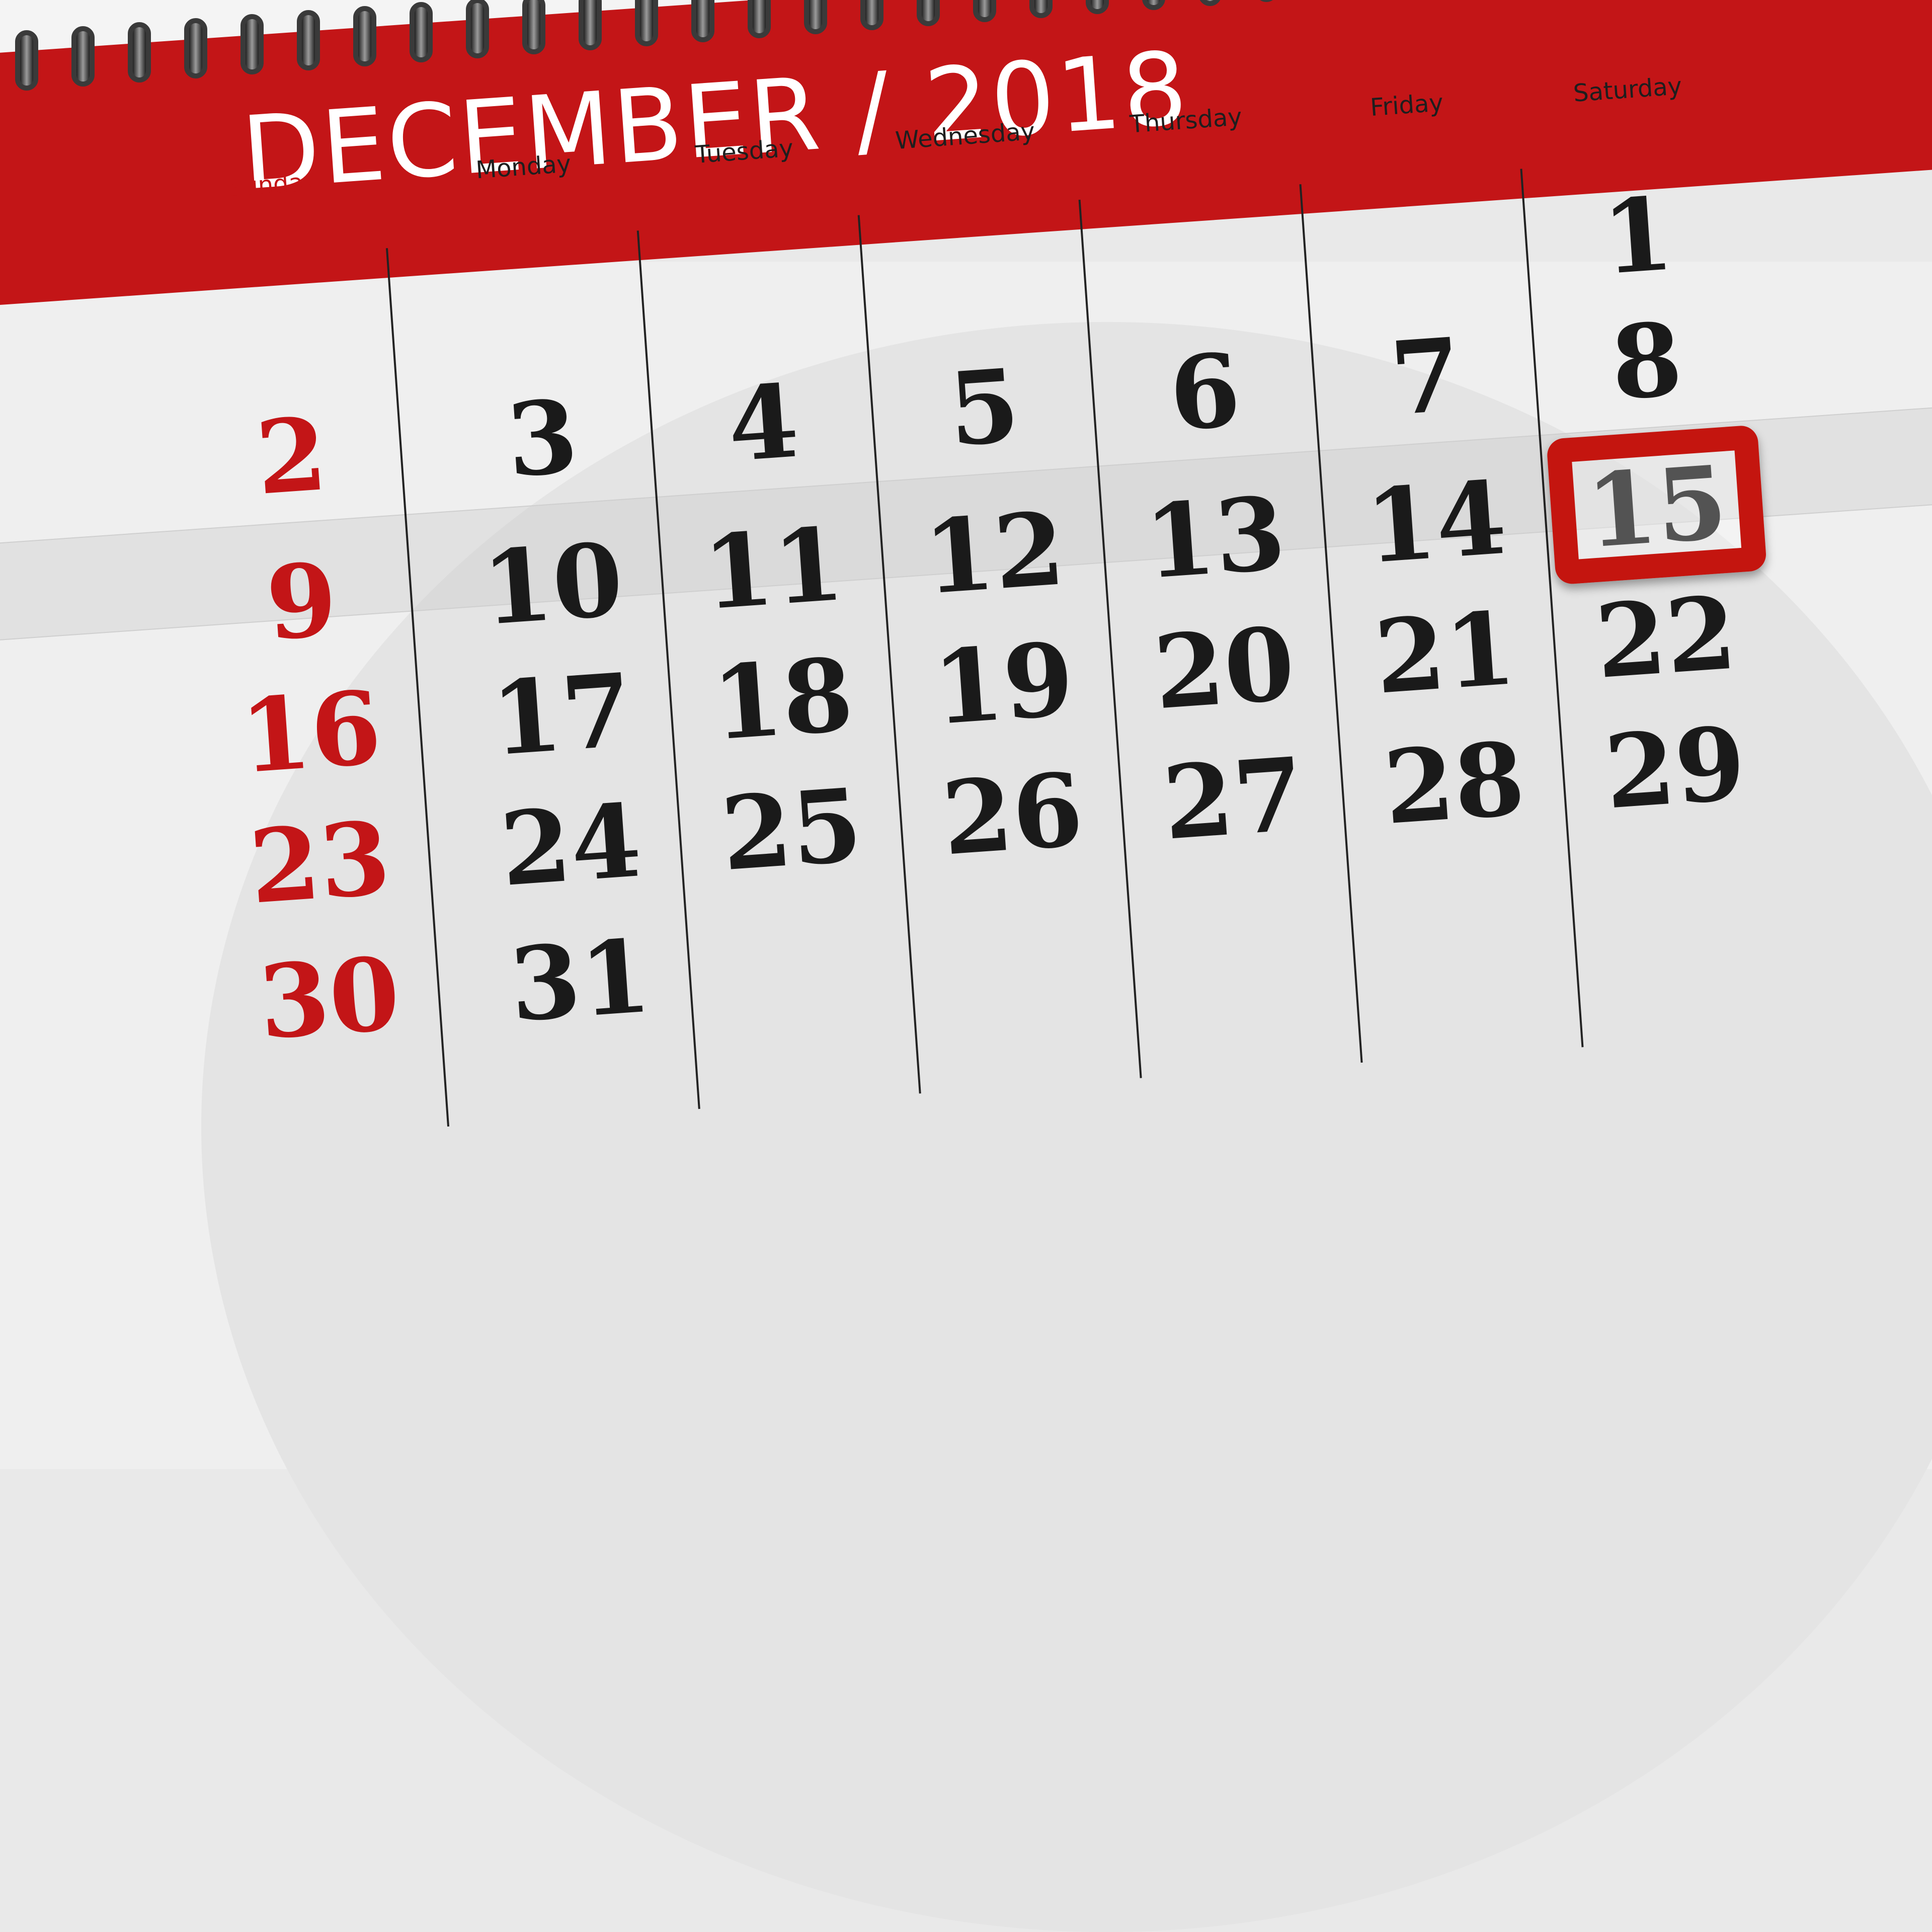  Describe the element at coordinates (1666, 637) in the screenshot. I see `date-cell: 22` at that location.